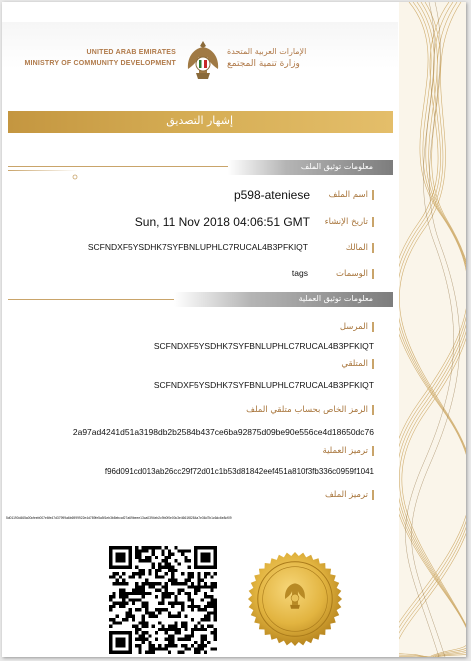  What do you see at coordinates (310, 410) in the screenshot?
I see `receiver-secret-label: الرمز الخاص بحساب متلقي الملف` at bounding box center [310, 410].